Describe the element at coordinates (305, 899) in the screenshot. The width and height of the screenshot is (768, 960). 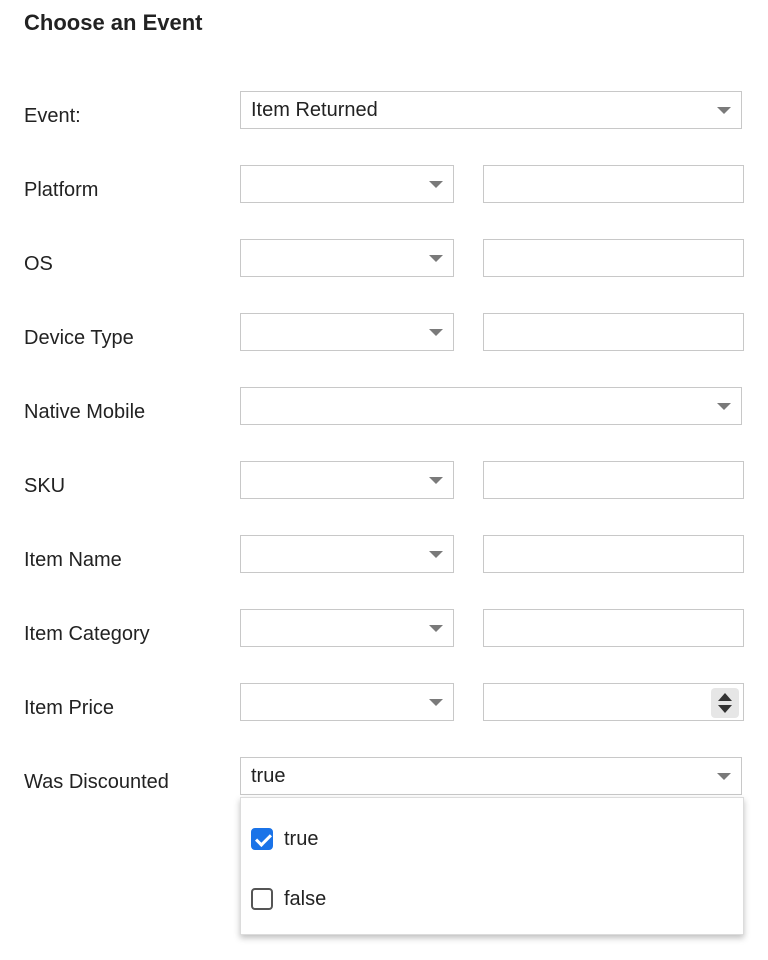
I see `dropdown-option-label: false` at that location.